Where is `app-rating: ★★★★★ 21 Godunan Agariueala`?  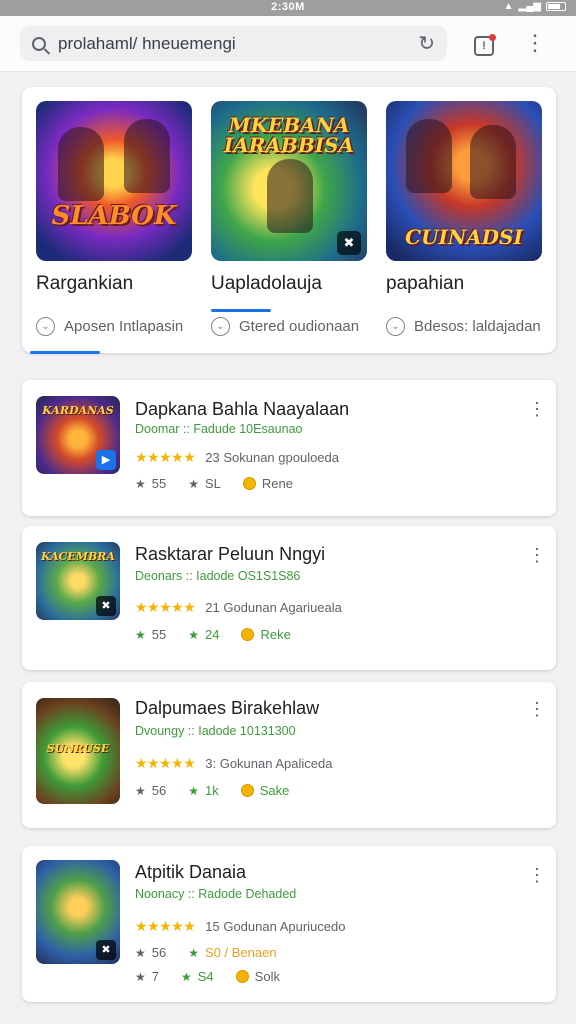
app-rating: ★★★★★ 21 Godunan Agariueala is located at coordinates (238, 607).